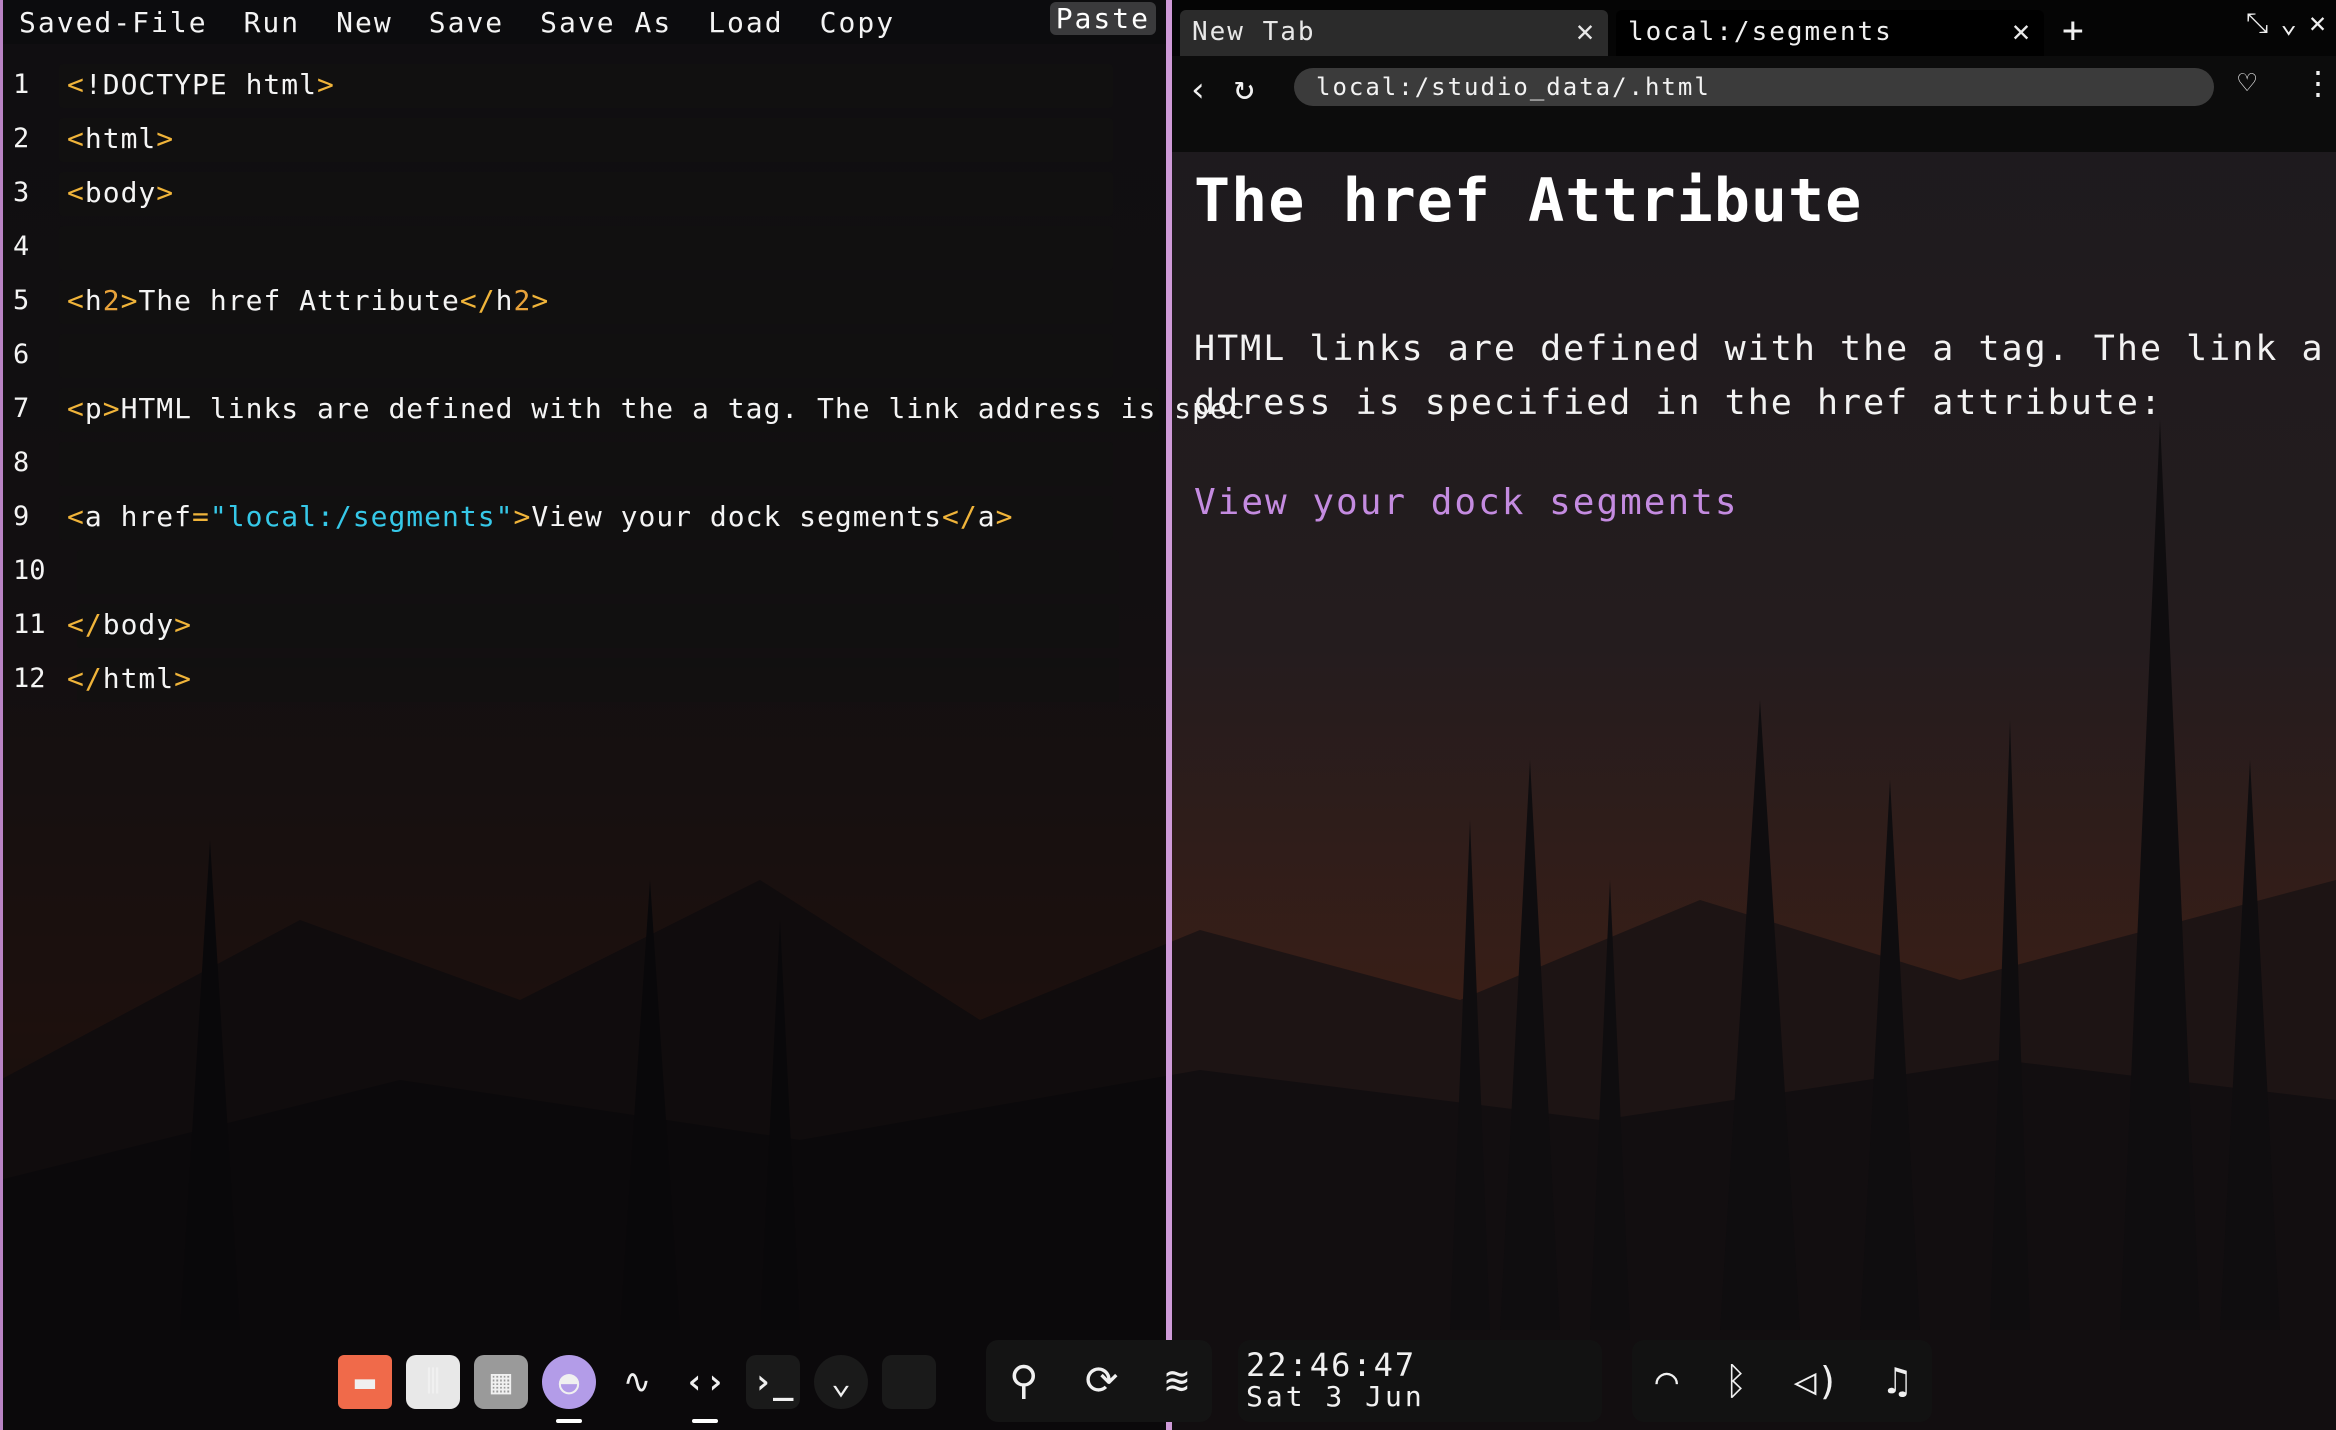  What do you see at coordinates (745, 22) in the screenshot?
I see `menu-load: Load` at bounding box center [745, 22].